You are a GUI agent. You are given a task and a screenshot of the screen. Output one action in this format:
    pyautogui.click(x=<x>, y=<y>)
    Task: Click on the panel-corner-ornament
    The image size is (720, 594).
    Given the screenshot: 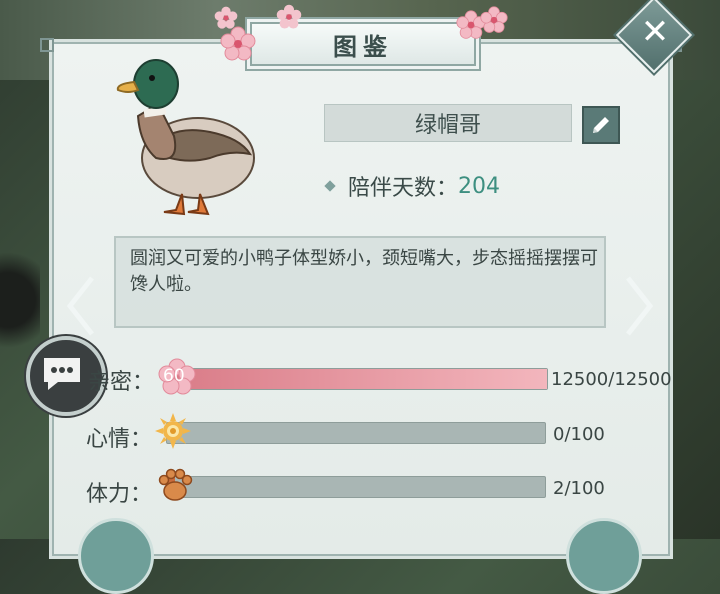 What is the action you would take?
    pyautogui.click(x=47, y=45)
    